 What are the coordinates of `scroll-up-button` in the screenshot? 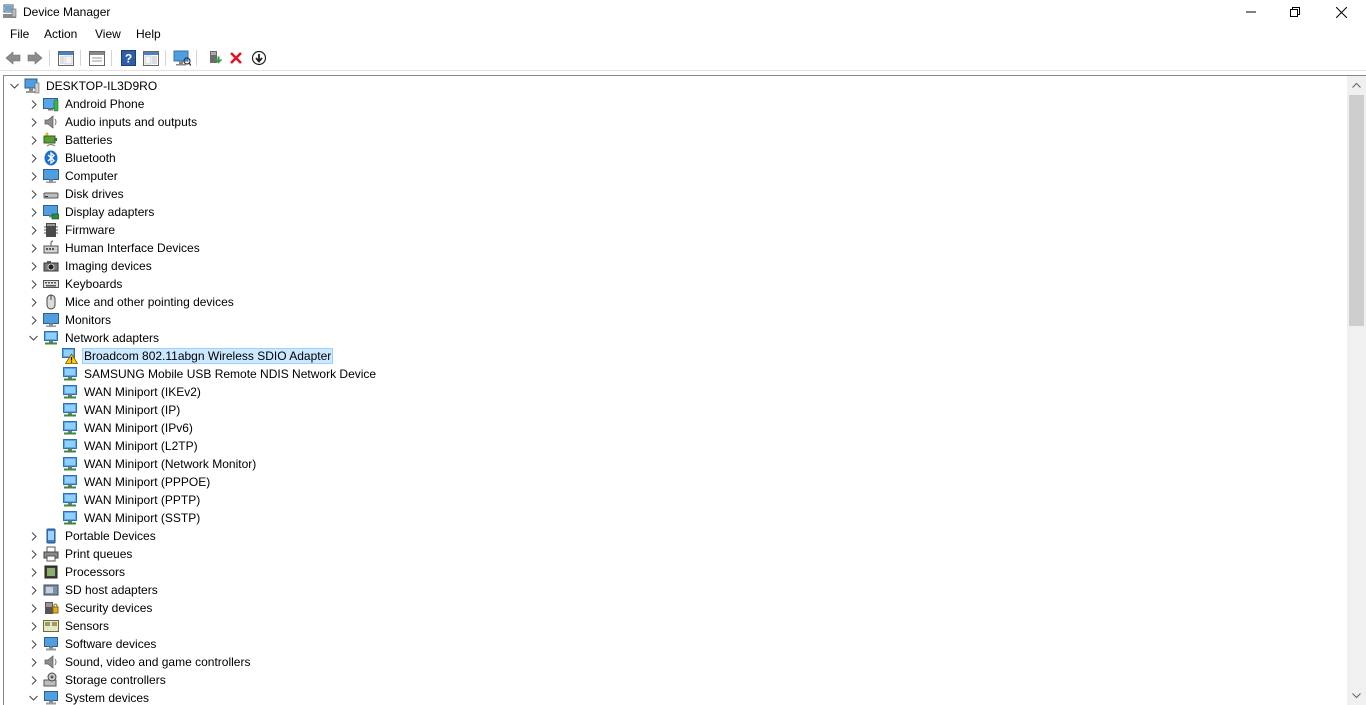 It's located at (1356, 84).